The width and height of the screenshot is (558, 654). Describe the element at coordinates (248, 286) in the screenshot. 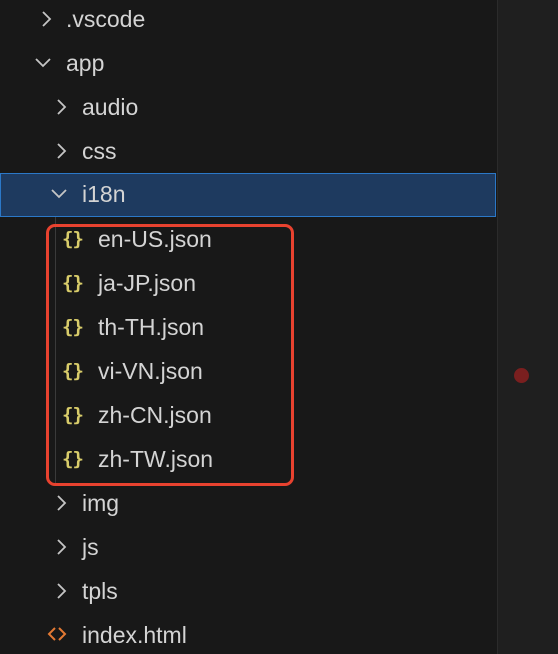

I see `tree-item-ja-jp-json: {} ja-JP.json` at that location.